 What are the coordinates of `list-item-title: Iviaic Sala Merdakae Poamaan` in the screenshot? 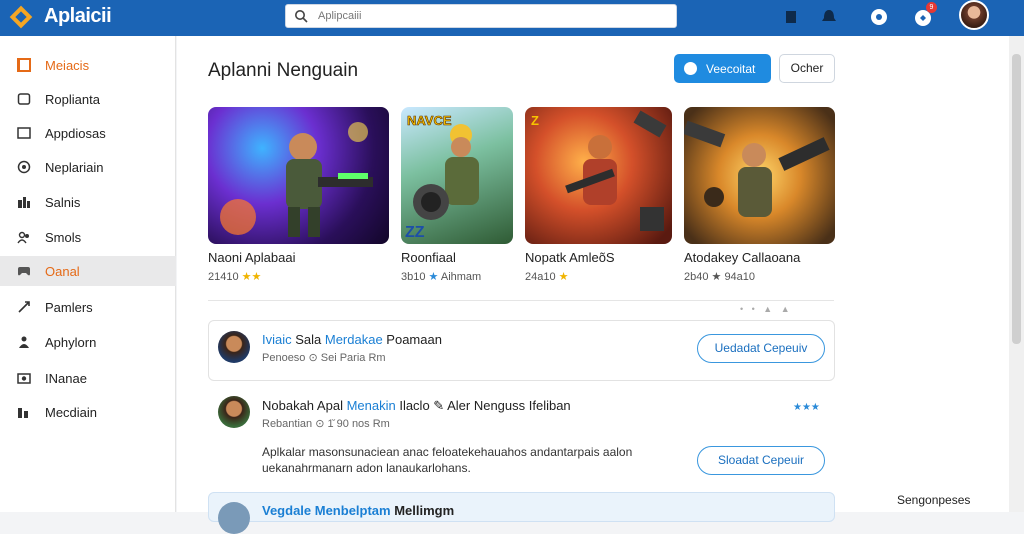 It's located at (352, 339).